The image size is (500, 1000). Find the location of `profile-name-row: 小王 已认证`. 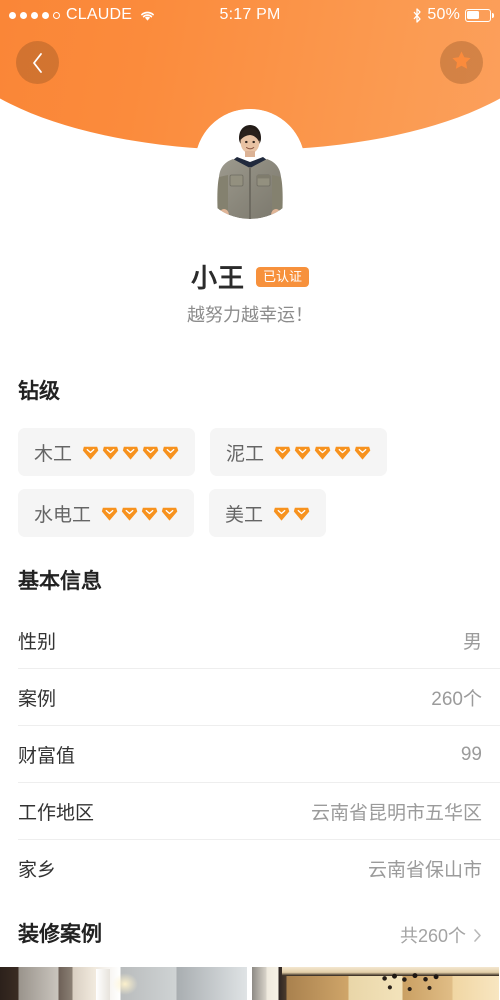

profile-name-row: 小王 已认证 is located at coordinates (250, 276).